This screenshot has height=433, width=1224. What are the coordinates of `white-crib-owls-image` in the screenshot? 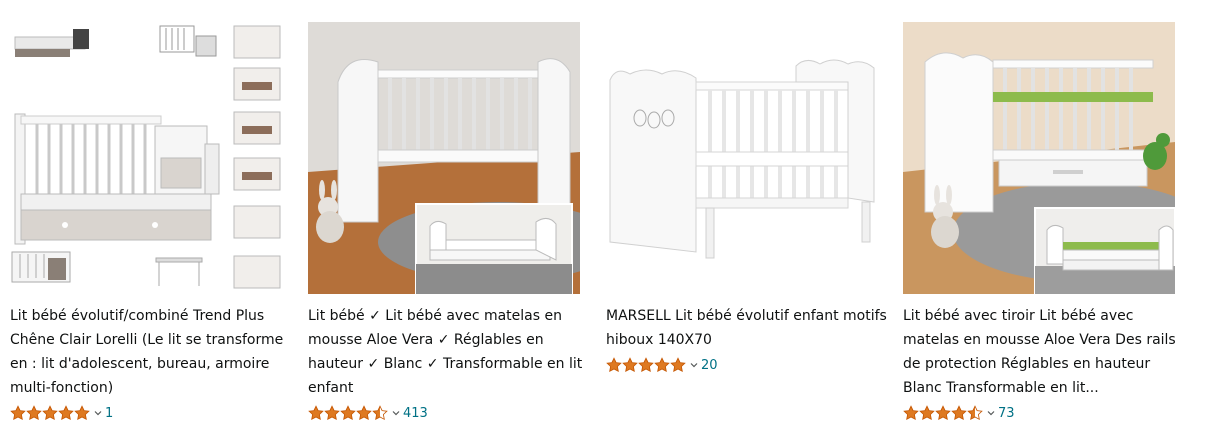 It's located at (742, 158).